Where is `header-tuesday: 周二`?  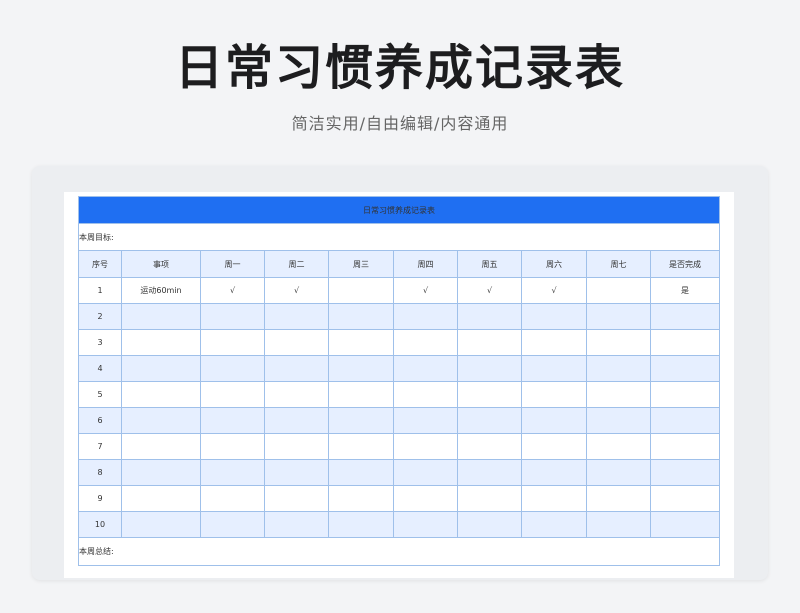 header-tuesday: 周二 is located at coordinates (296, 264).